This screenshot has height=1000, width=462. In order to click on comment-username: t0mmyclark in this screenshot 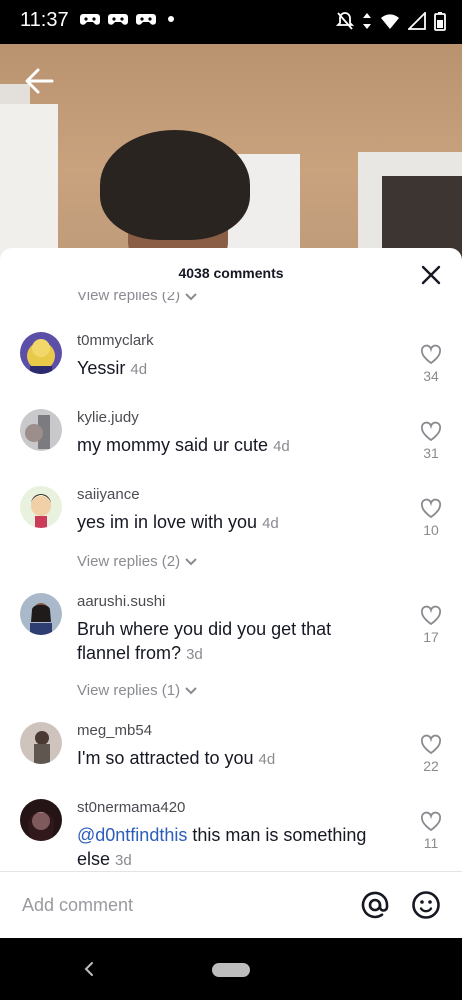, I will do `click(115, 340)`.